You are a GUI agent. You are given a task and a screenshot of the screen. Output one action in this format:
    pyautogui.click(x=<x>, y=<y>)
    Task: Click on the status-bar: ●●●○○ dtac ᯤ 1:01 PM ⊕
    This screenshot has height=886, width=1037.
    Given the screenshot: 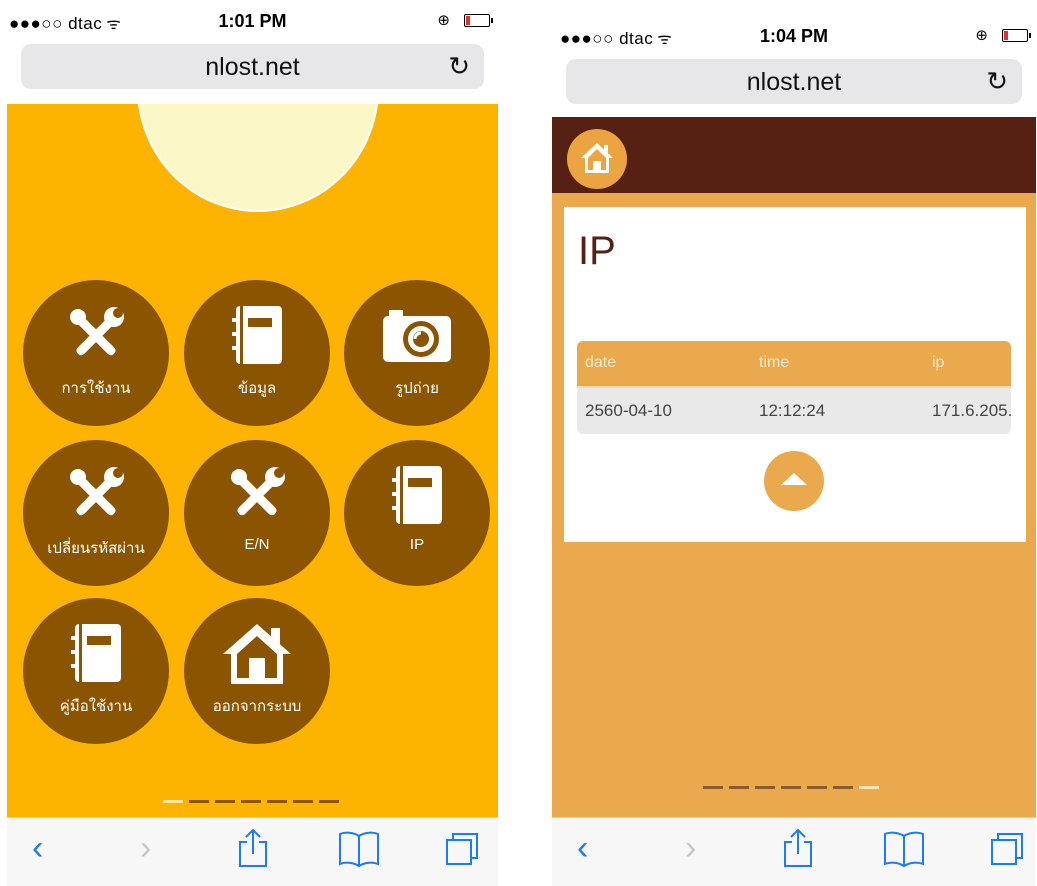 What is the action you would take?
    pyautogui.click(x=252, y=20)
    